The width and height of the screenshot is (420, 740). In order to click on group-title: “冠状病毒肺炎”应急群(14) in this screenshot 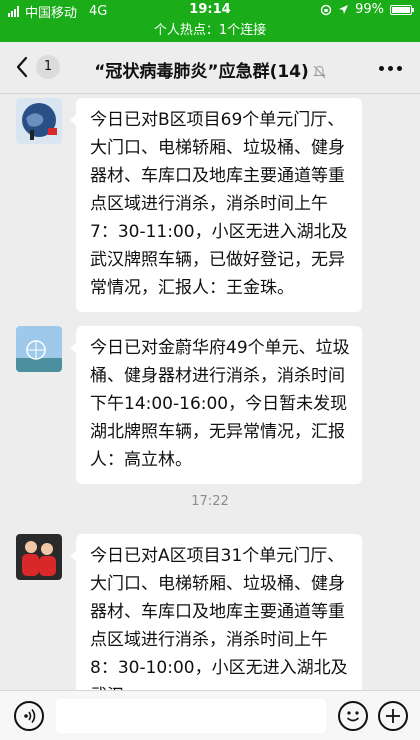, I will do `click(201, 72)`.